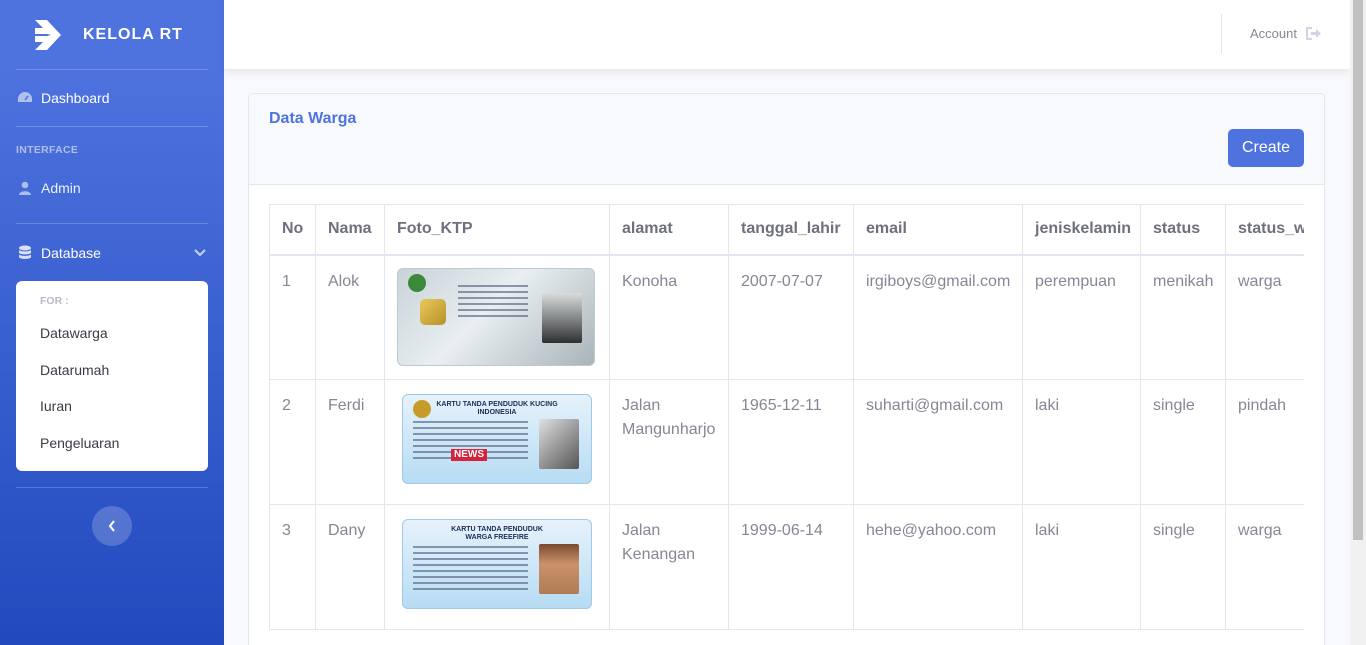 This screenshot has width=1366, height=645. I want to click on cell-no: 1, so click(292, 317).